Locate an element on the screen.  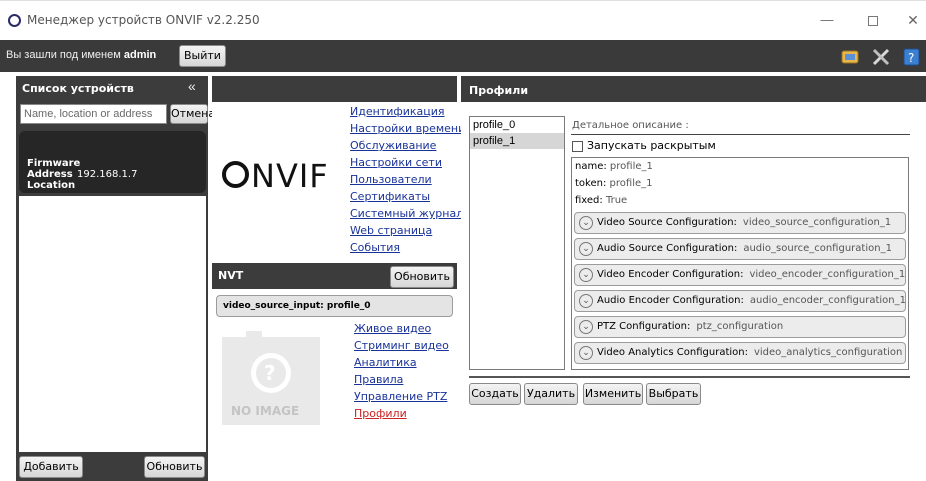
onvif-logo: NVIF is located at coordinates (275, 176).